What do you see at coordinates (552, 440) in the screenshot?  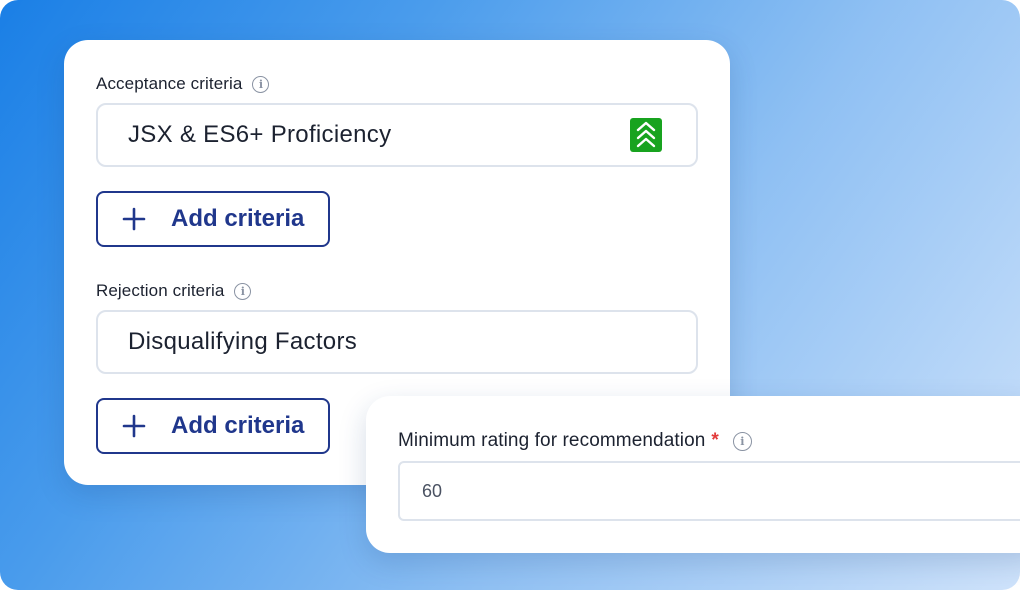 I see `minimum-rating-label-text: Minimum rating for recommendation` at bounding box center [552, 440].